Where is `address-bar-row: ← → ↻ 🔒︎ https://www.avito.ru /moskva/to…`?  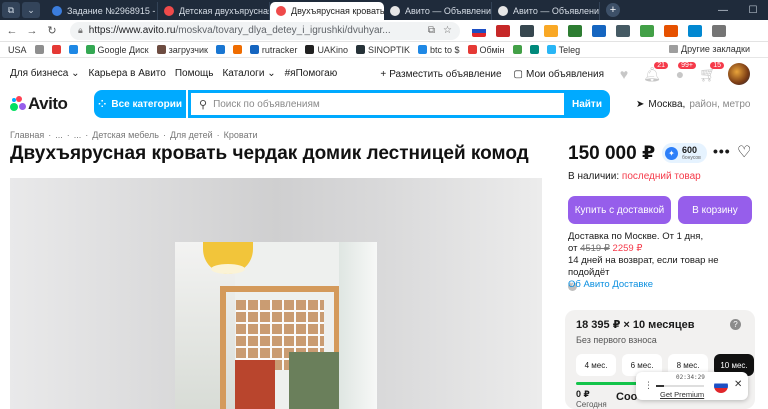 address-bar-row: ← → ↻ 🔒︎ https://www.avito.ru /moskva/to… is located at coordinates (384, 31).